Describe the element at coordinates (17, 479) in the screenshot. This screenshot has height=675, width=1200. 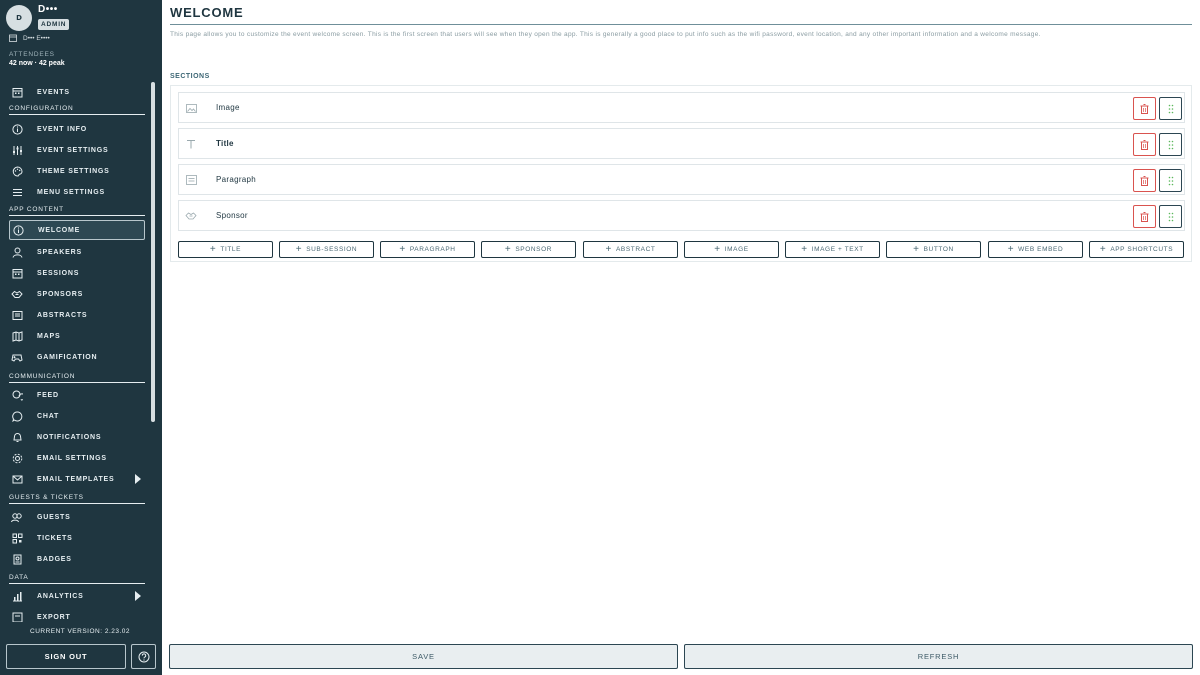
I see `envelope-icon` at that location.